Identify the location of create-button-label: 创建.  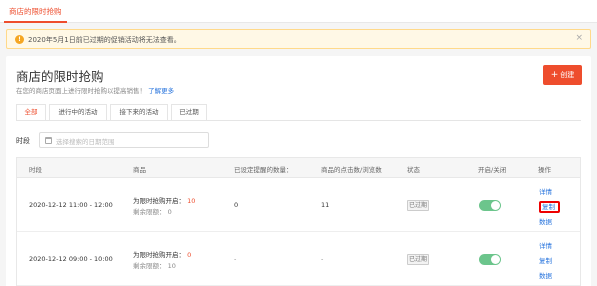
(567, 75).